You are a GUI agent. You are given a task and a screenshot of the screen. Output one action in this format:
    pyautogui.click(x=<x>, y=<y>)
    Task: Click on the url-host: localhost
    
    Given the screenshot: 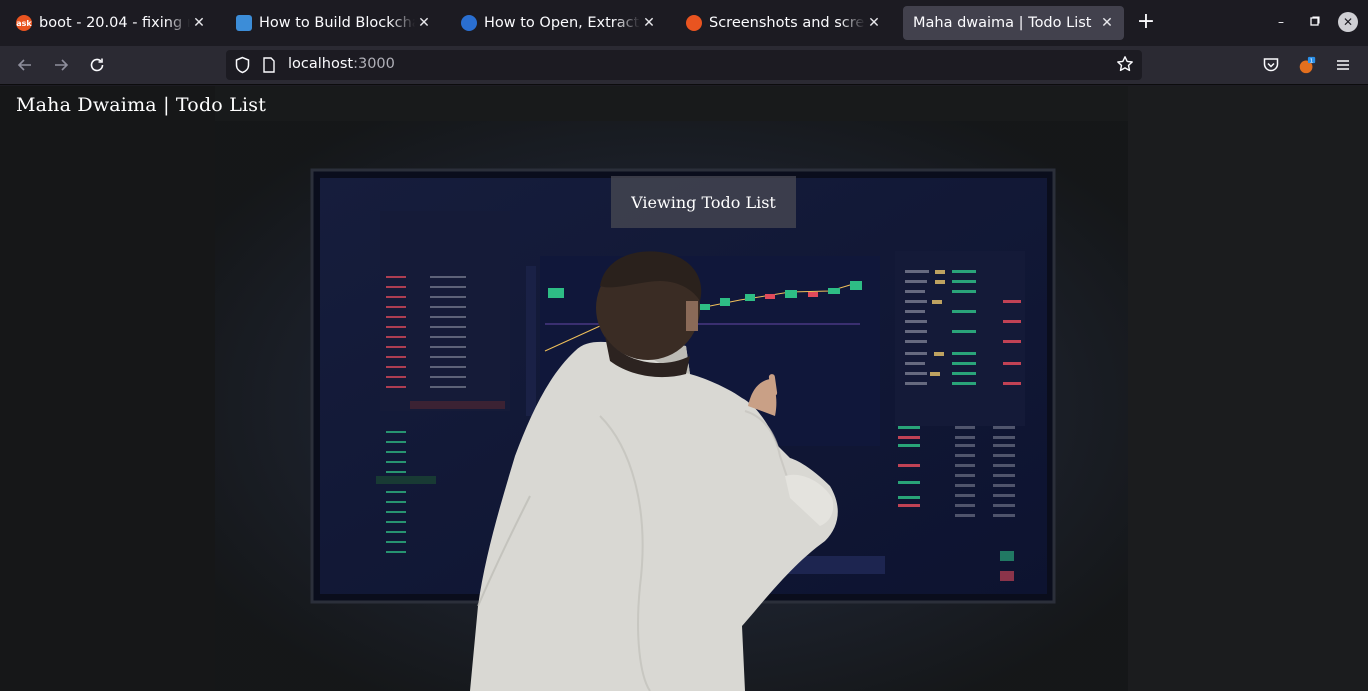 What is the action you would take?
    pyautogui.click(x=321, y=64)
    